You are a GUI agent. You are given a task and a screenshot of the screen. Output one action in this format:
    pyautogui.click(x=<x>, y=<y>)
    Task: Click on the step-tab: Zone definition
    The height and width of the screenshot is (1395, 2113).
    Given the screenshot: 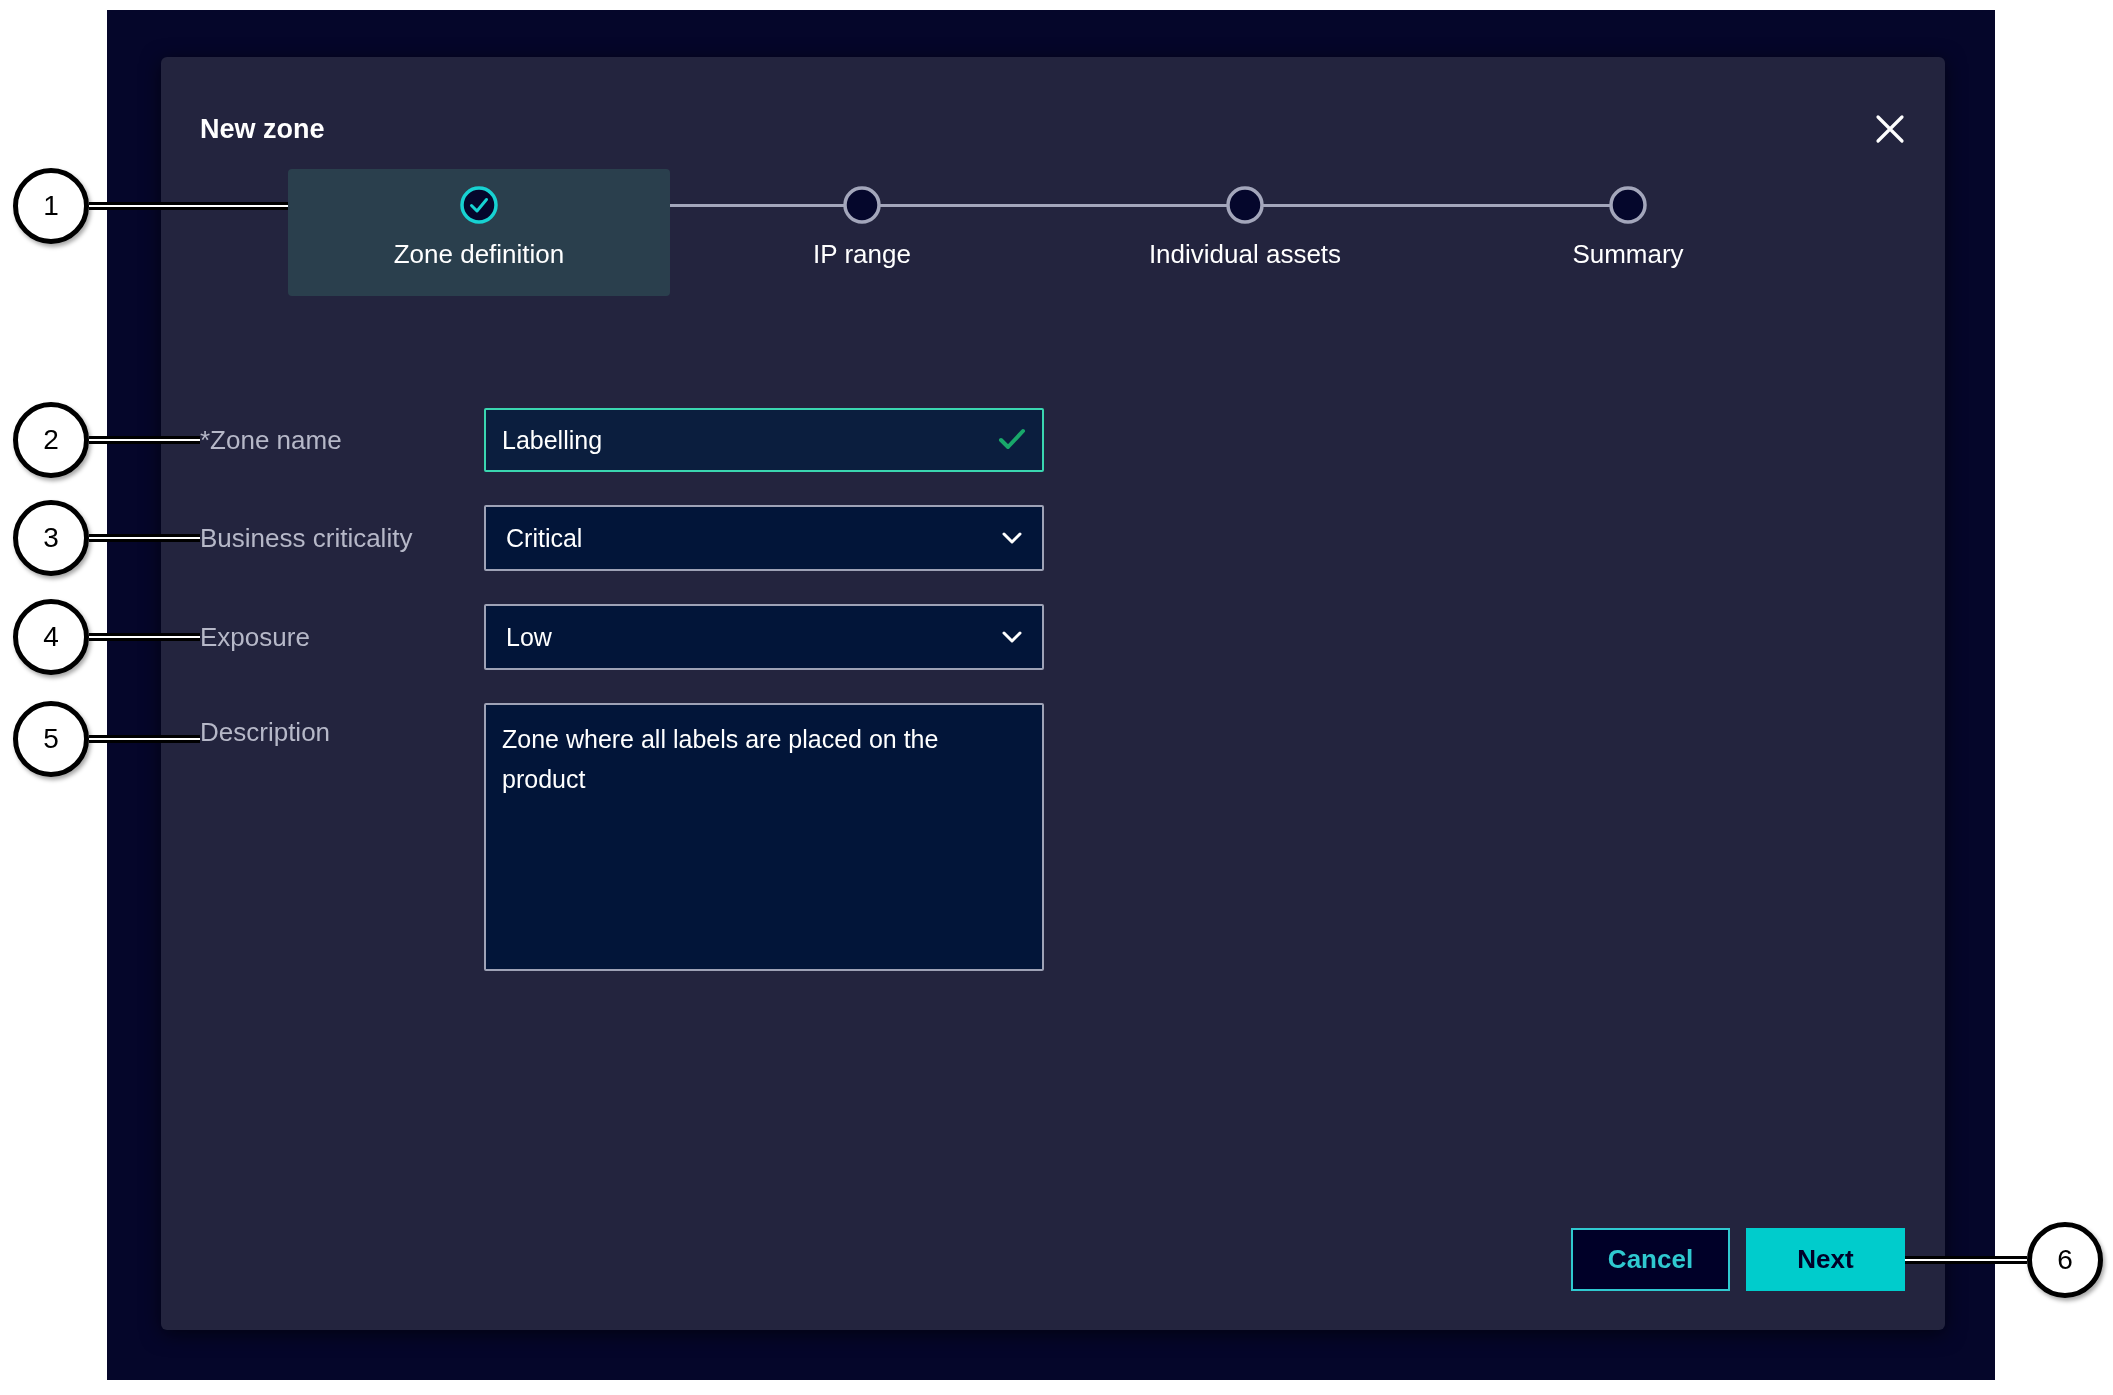 What is the action you would take?
    pyautogui.click(x=479, y=232)
    